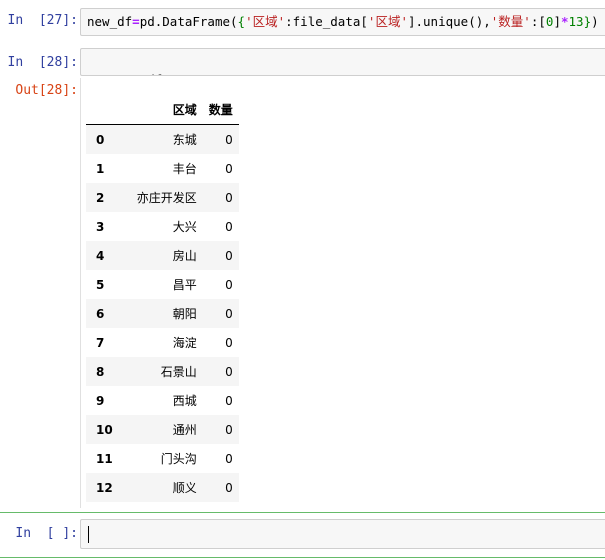 The width and height of the screenshot is (605, 560). I want to click on row-index: 0, so click(100, 139).